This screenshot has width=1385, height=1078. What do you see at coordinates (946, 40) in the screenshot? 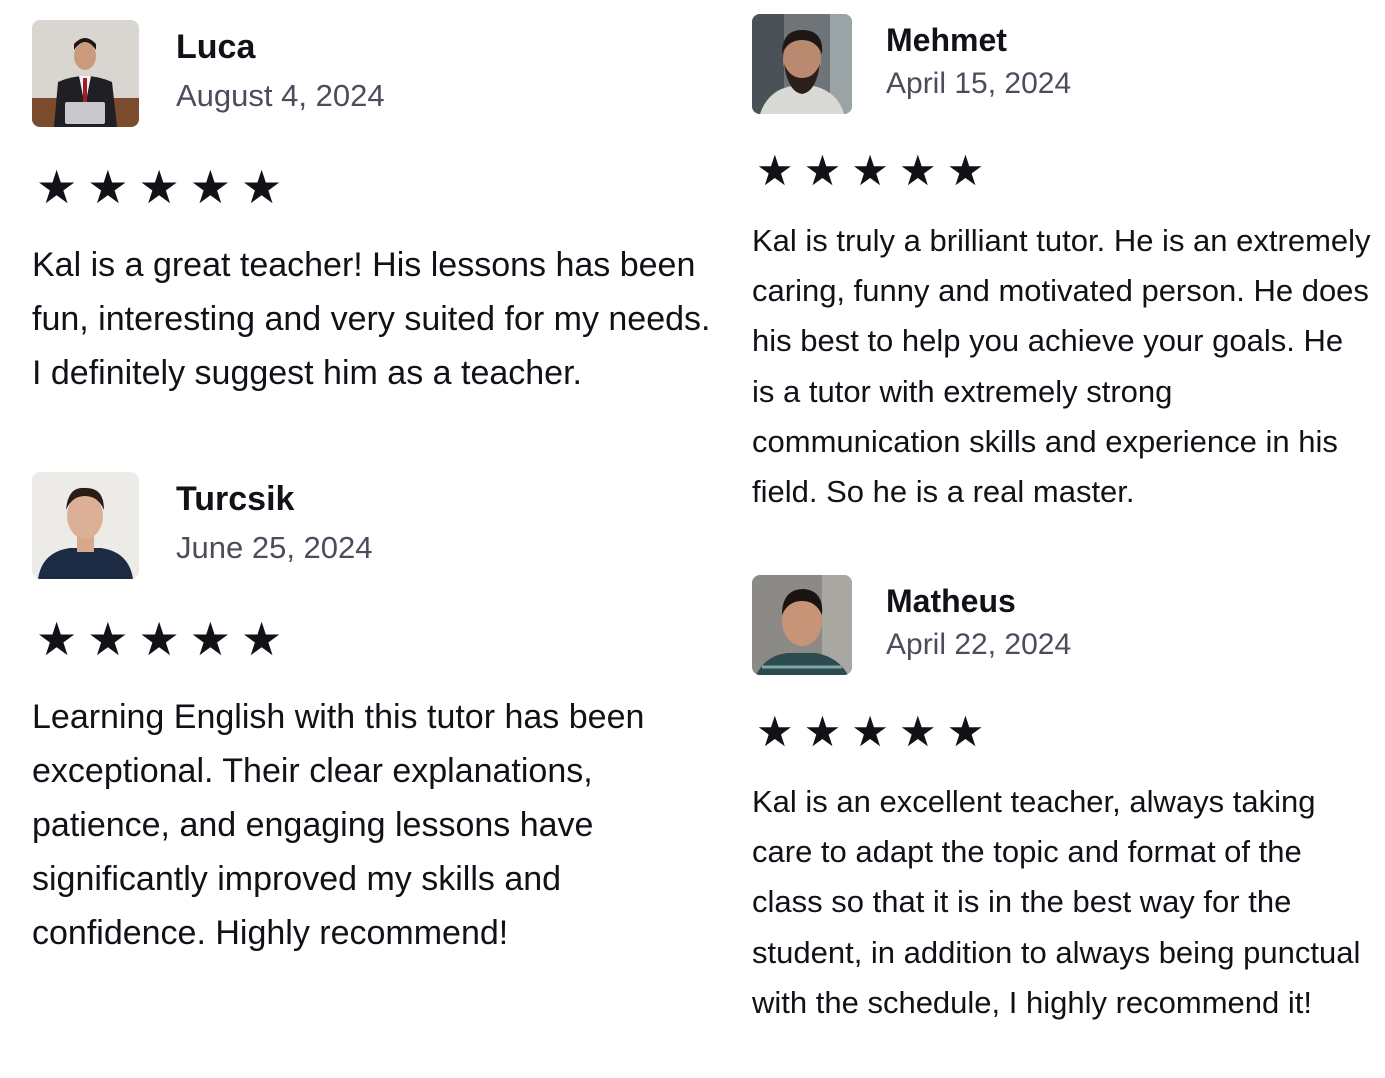
I see `reviewer-name: Mehmet` at bounding box center [946, 40].